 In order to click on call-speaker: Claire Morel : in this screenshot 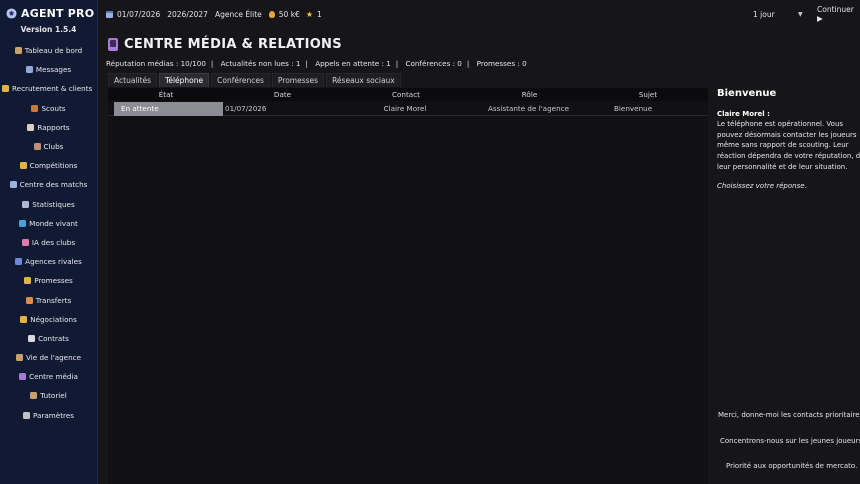, I will do `click(743, 114)`.